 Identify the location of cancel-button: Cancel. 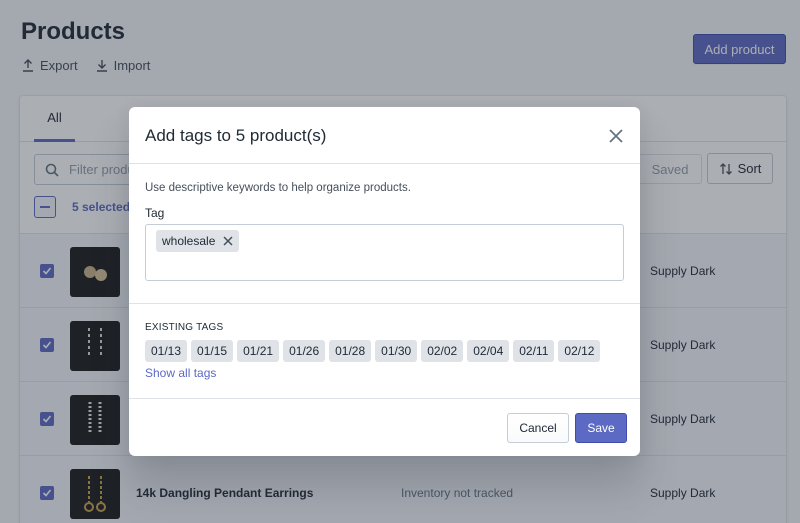
(538, 428).